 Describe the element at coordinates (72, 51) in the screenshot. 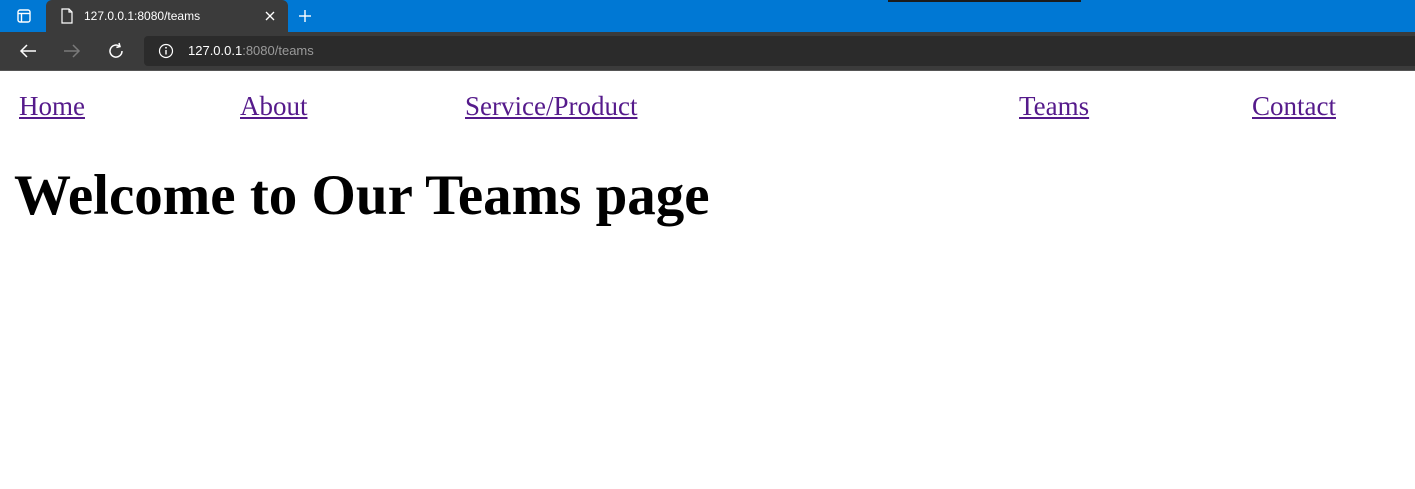

I see `forward-arrow-icon` at that location.